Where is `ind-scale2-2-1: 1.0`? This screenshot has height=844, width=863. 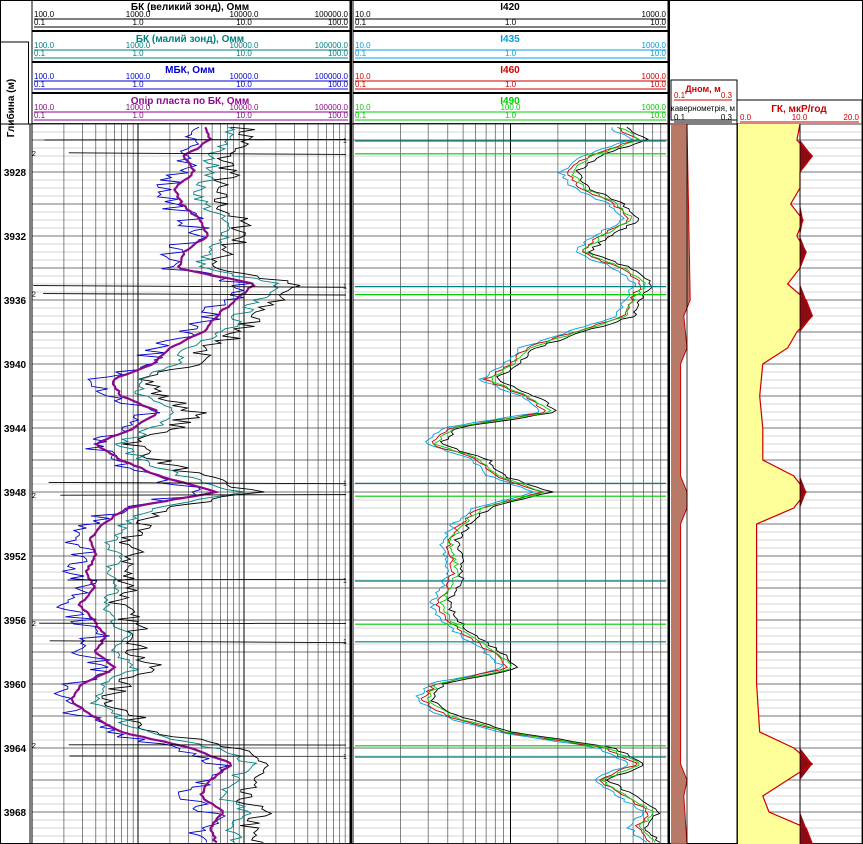 ind-scale2-2-1: 1.0 is located at coordinates (511, 84).